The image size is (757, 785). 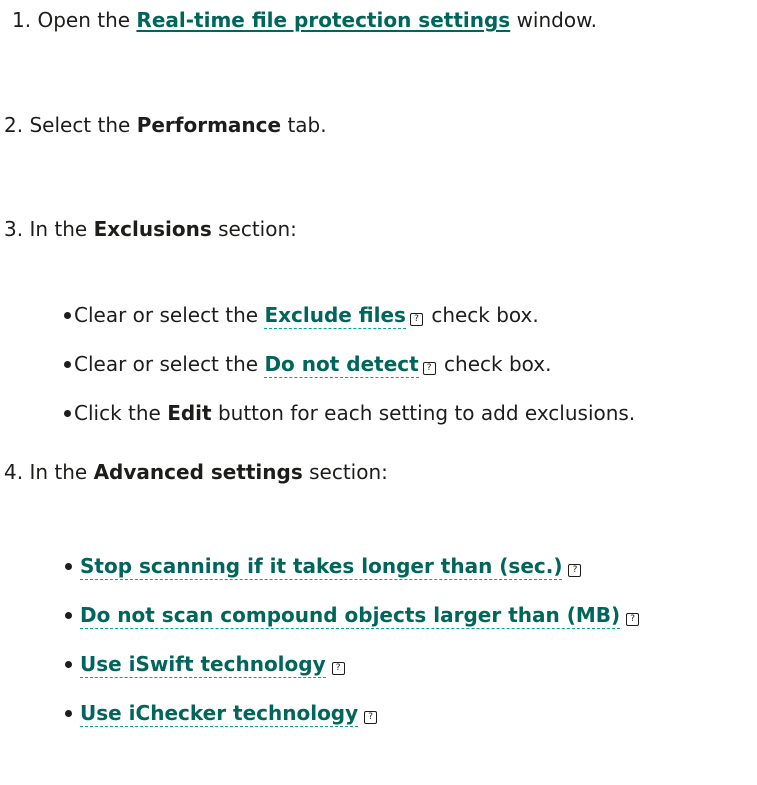 I want to click on exclude-files-term: Exclude files, so click(x=335, y=316).